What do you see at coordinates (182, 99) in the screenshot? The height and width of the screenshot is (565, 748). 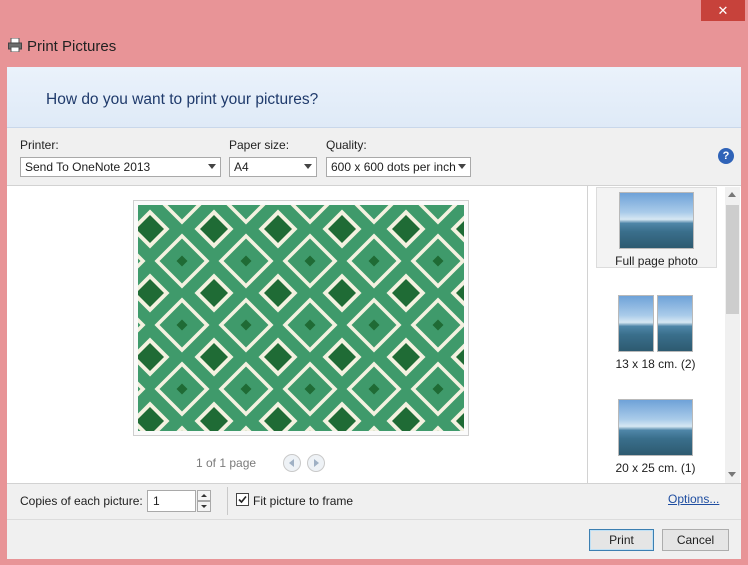 I see `header-question: How do you want to print your pictures?` at bounding box center [182, 99].